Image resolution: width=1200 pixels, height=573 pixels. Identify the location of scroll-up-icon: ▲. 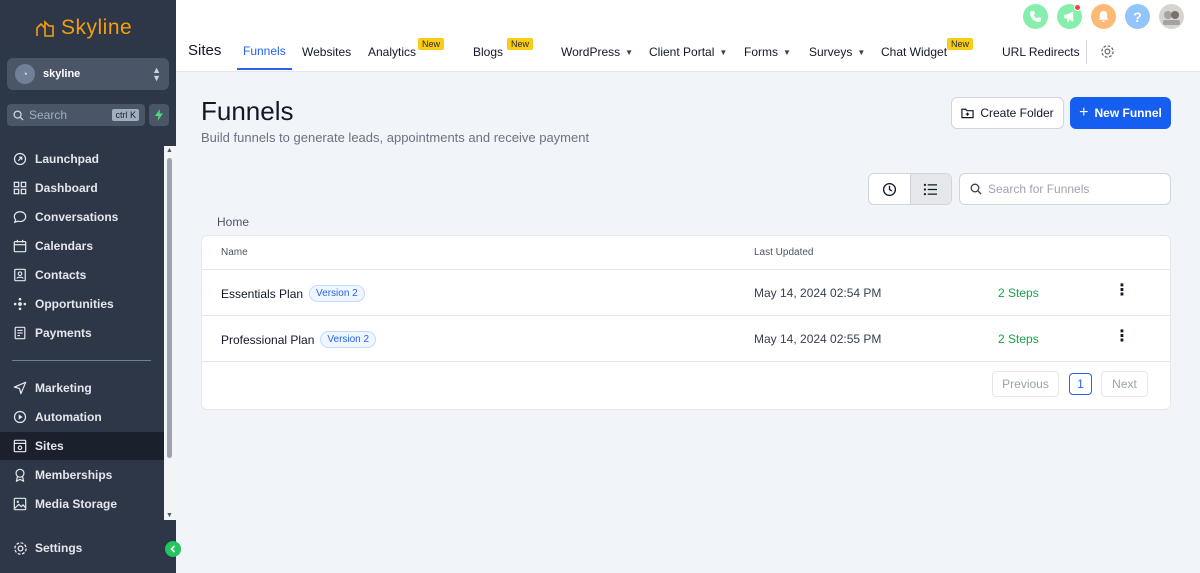
(169, 150).